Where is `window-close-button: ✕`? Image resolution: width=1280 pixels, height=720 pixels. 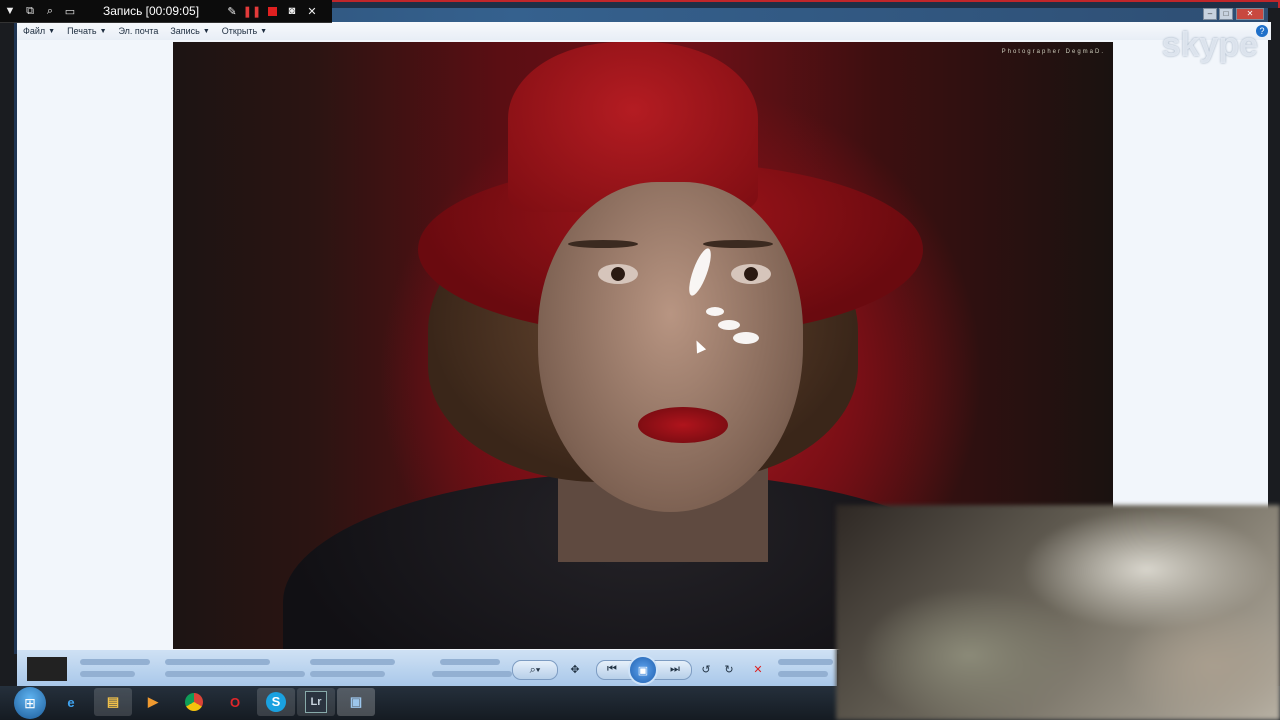 window-close-button: ✕ is located at coordinates (1250, 14).